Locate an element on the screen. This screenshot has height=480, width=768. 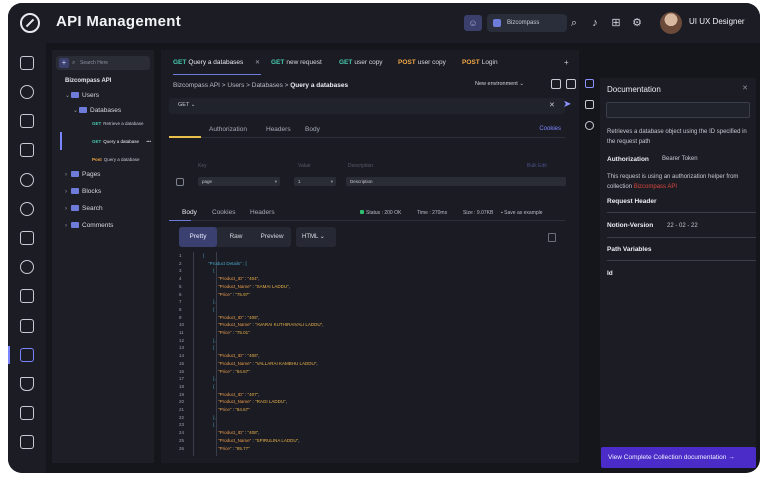
divider is located at coordinates (681, 212).